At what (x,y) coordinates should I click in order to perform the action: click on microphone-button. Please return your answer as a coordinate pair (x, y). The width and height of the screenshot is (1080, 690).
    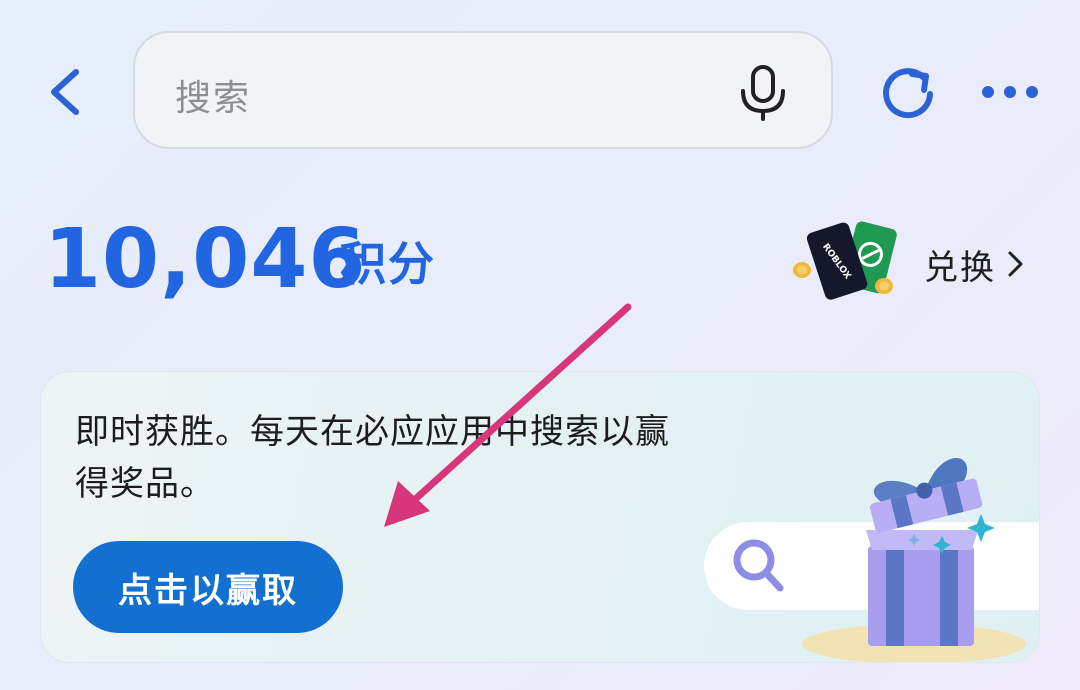
    Looking at the image, I should click on (763, 93).